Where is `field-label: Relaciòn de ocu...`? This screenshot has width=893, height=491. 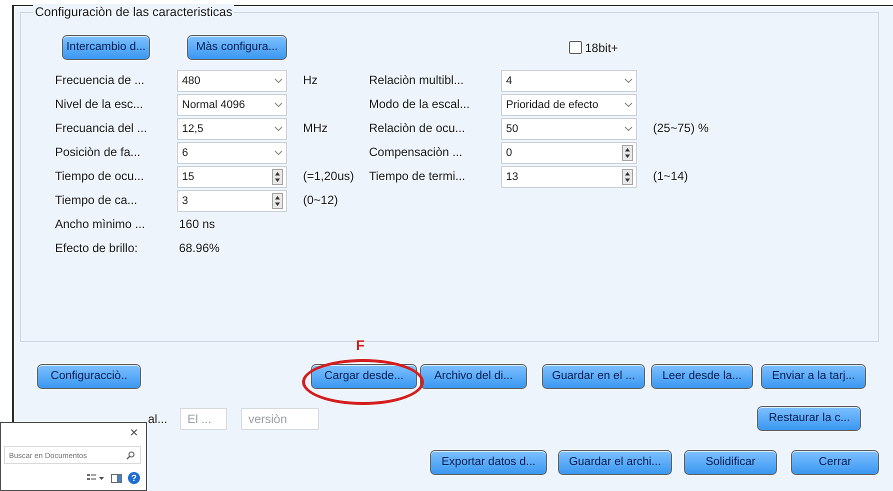
field-label: Relaciòn de ocu... is located at coordinates (417, 128).